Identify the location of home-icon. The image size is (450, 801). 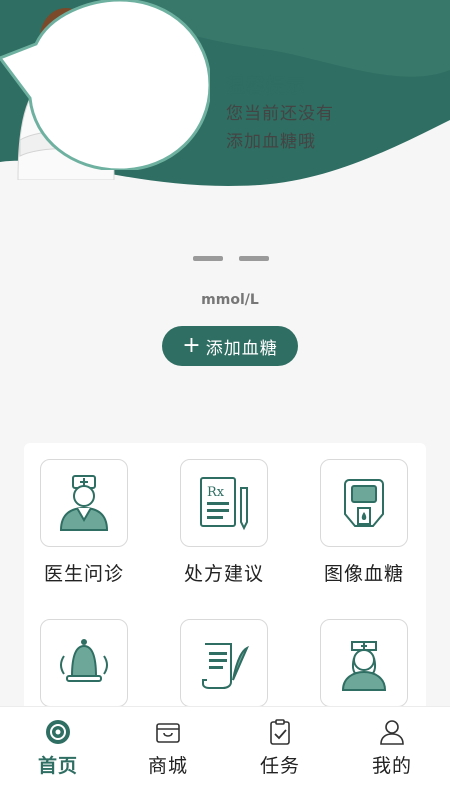
(58, 732).